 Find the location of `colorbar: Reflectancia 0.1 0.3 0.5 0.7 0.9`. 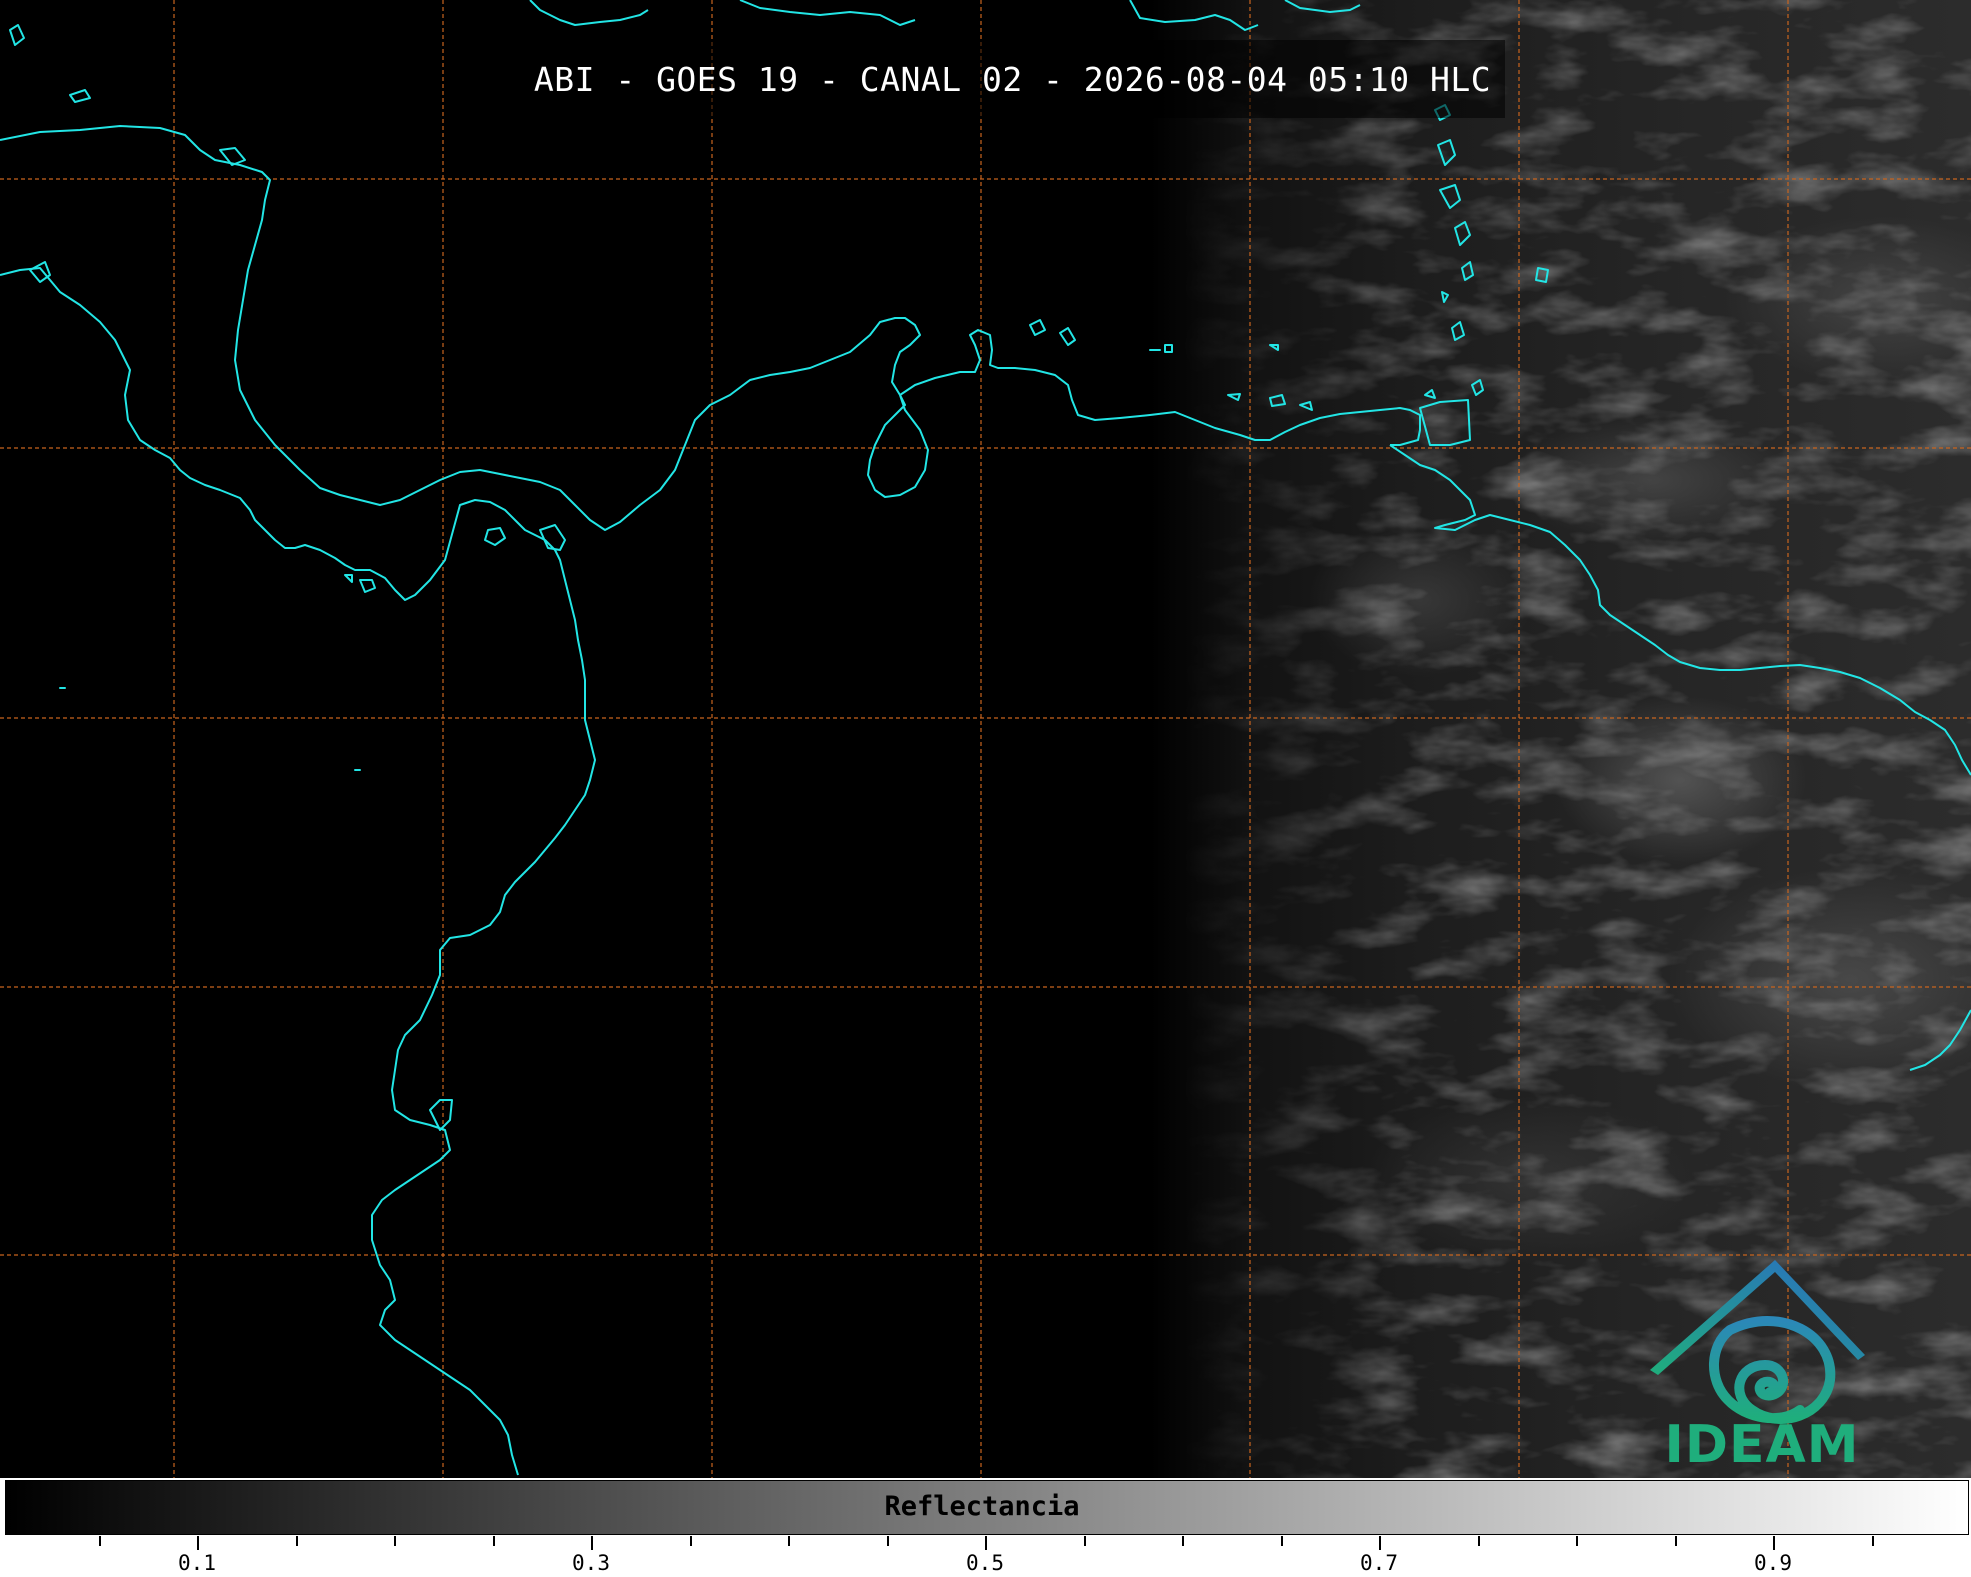

colorbar: Reflectancia 0.1 0.3 0.5 0.7 0.9 is located at coordinates (985, 1527).